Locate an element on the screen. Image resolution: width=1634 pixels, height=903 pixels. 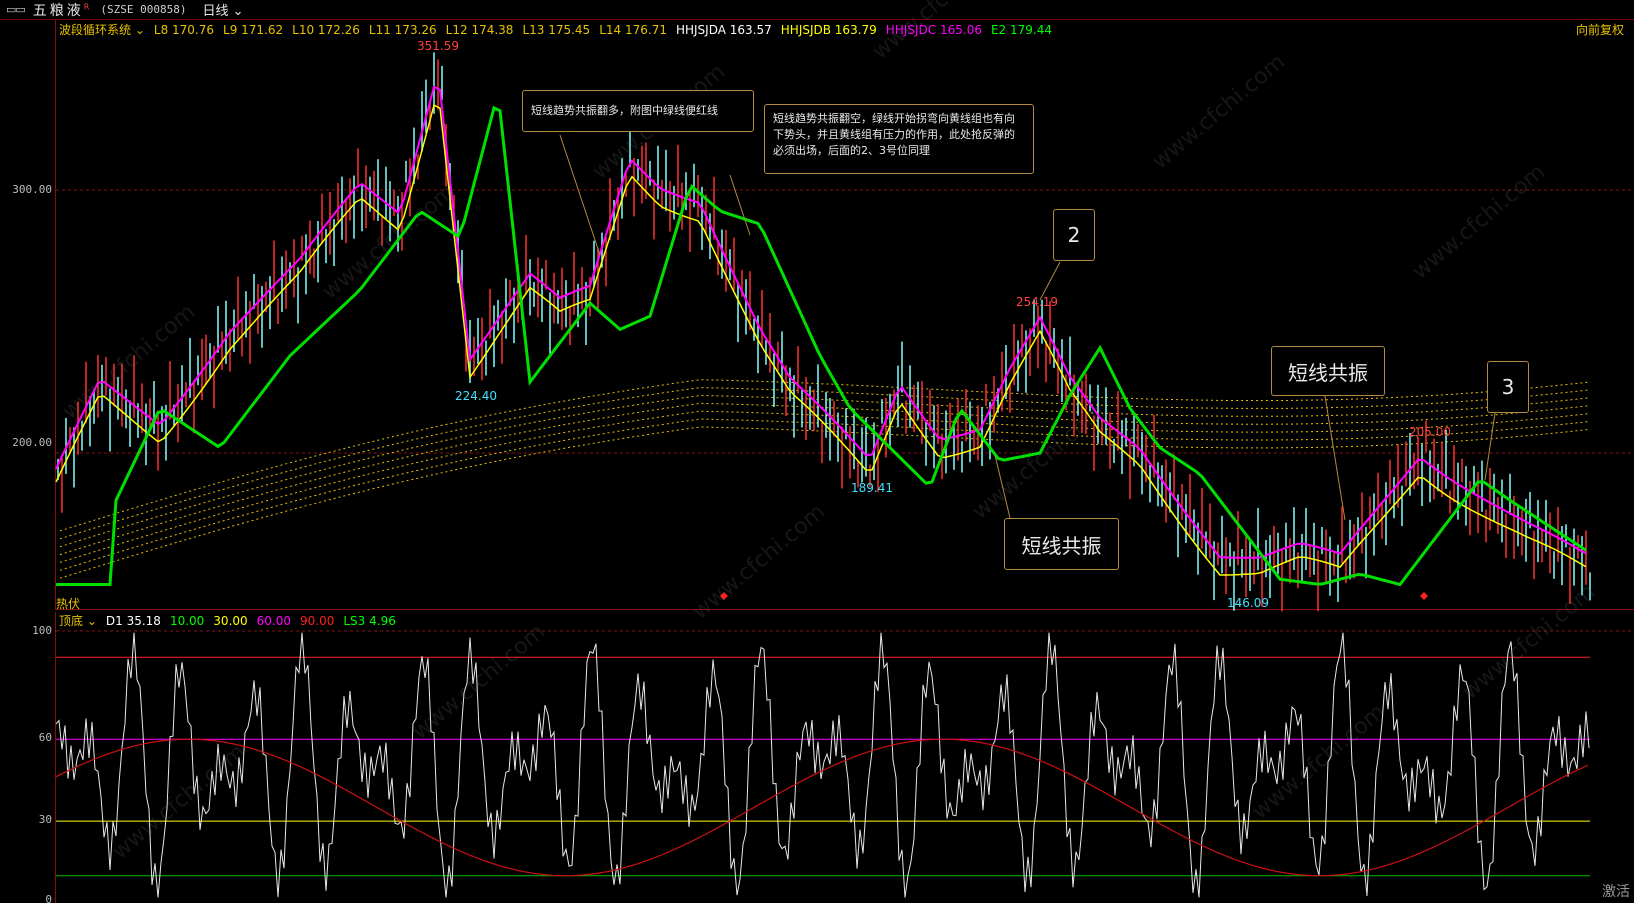
indicator-value: 60.00 is located at coordinates (274, 620).